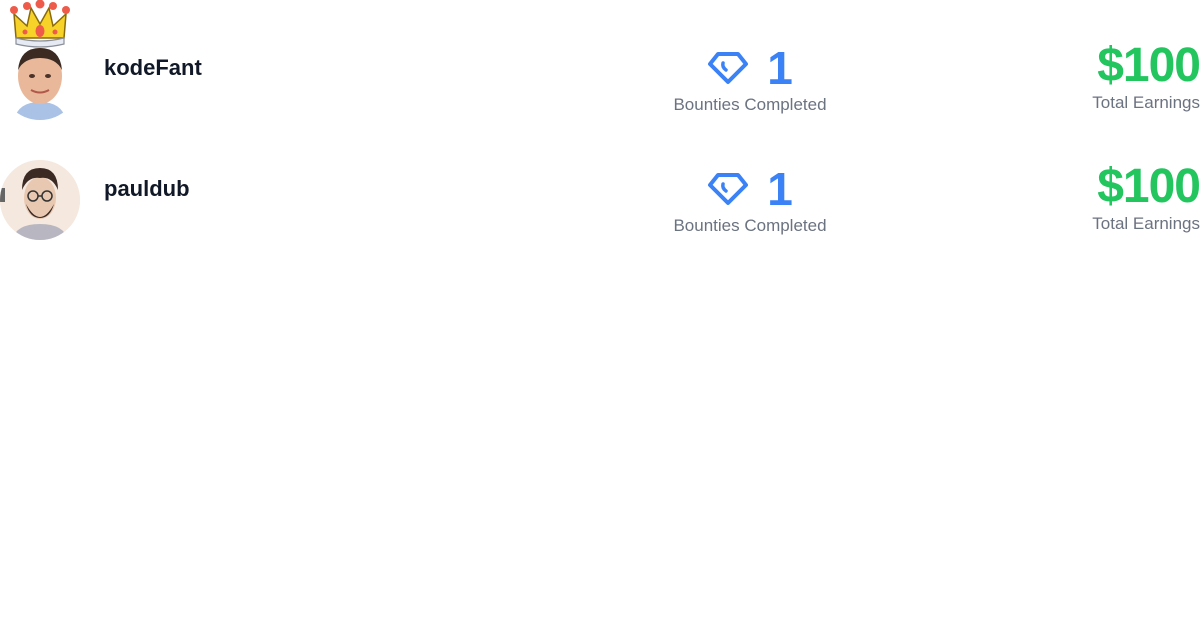  What do you see at coordinates (153, 68) in the screenshot?
I see `username: kodeFant` at bounding box center [153, 68].